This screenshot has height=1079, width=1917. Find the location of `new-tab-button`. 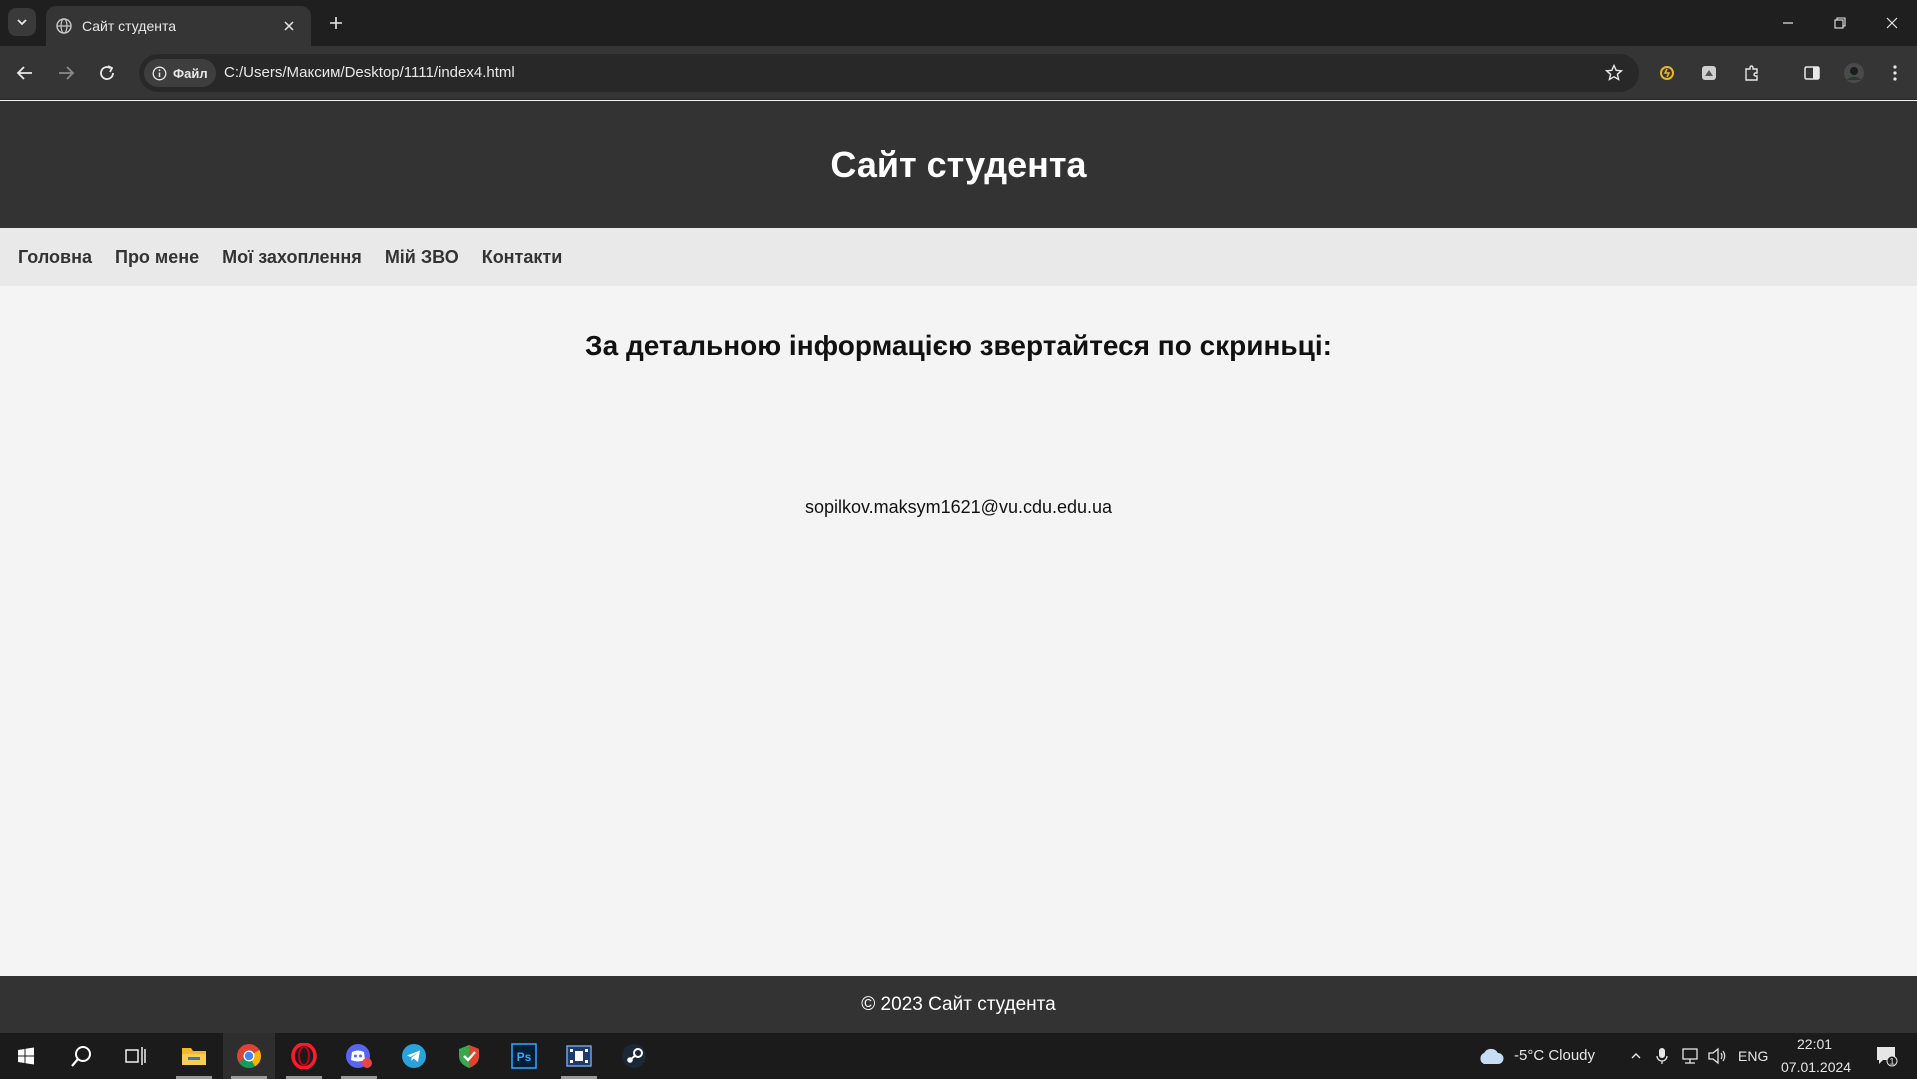

new-tab-button is located at coordinates (336, 23).